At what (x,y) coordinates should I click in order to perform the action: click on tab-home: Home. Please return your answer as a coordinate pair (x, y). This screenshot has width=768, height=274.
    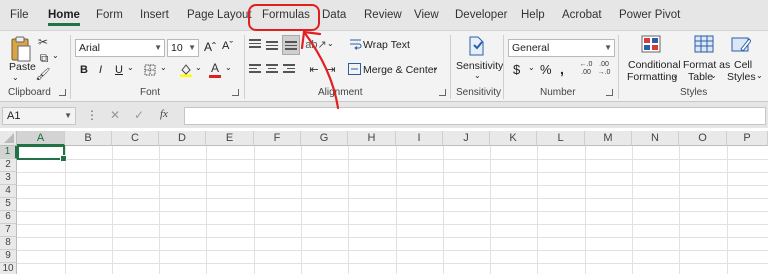
    Looking at the image, I should click on (64, 15).